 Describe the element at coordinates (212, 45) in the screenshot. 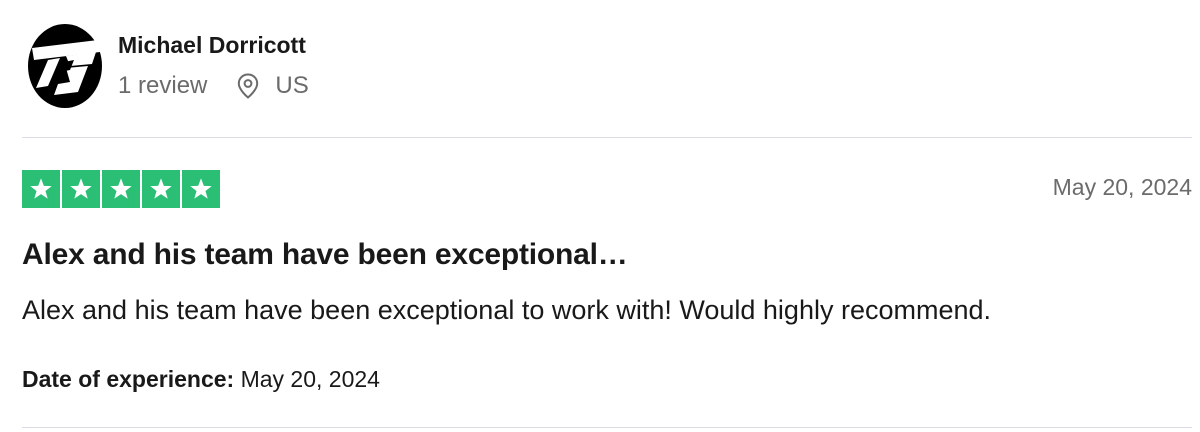

I see `reviewer-name: Michael Dorricott` at that location.